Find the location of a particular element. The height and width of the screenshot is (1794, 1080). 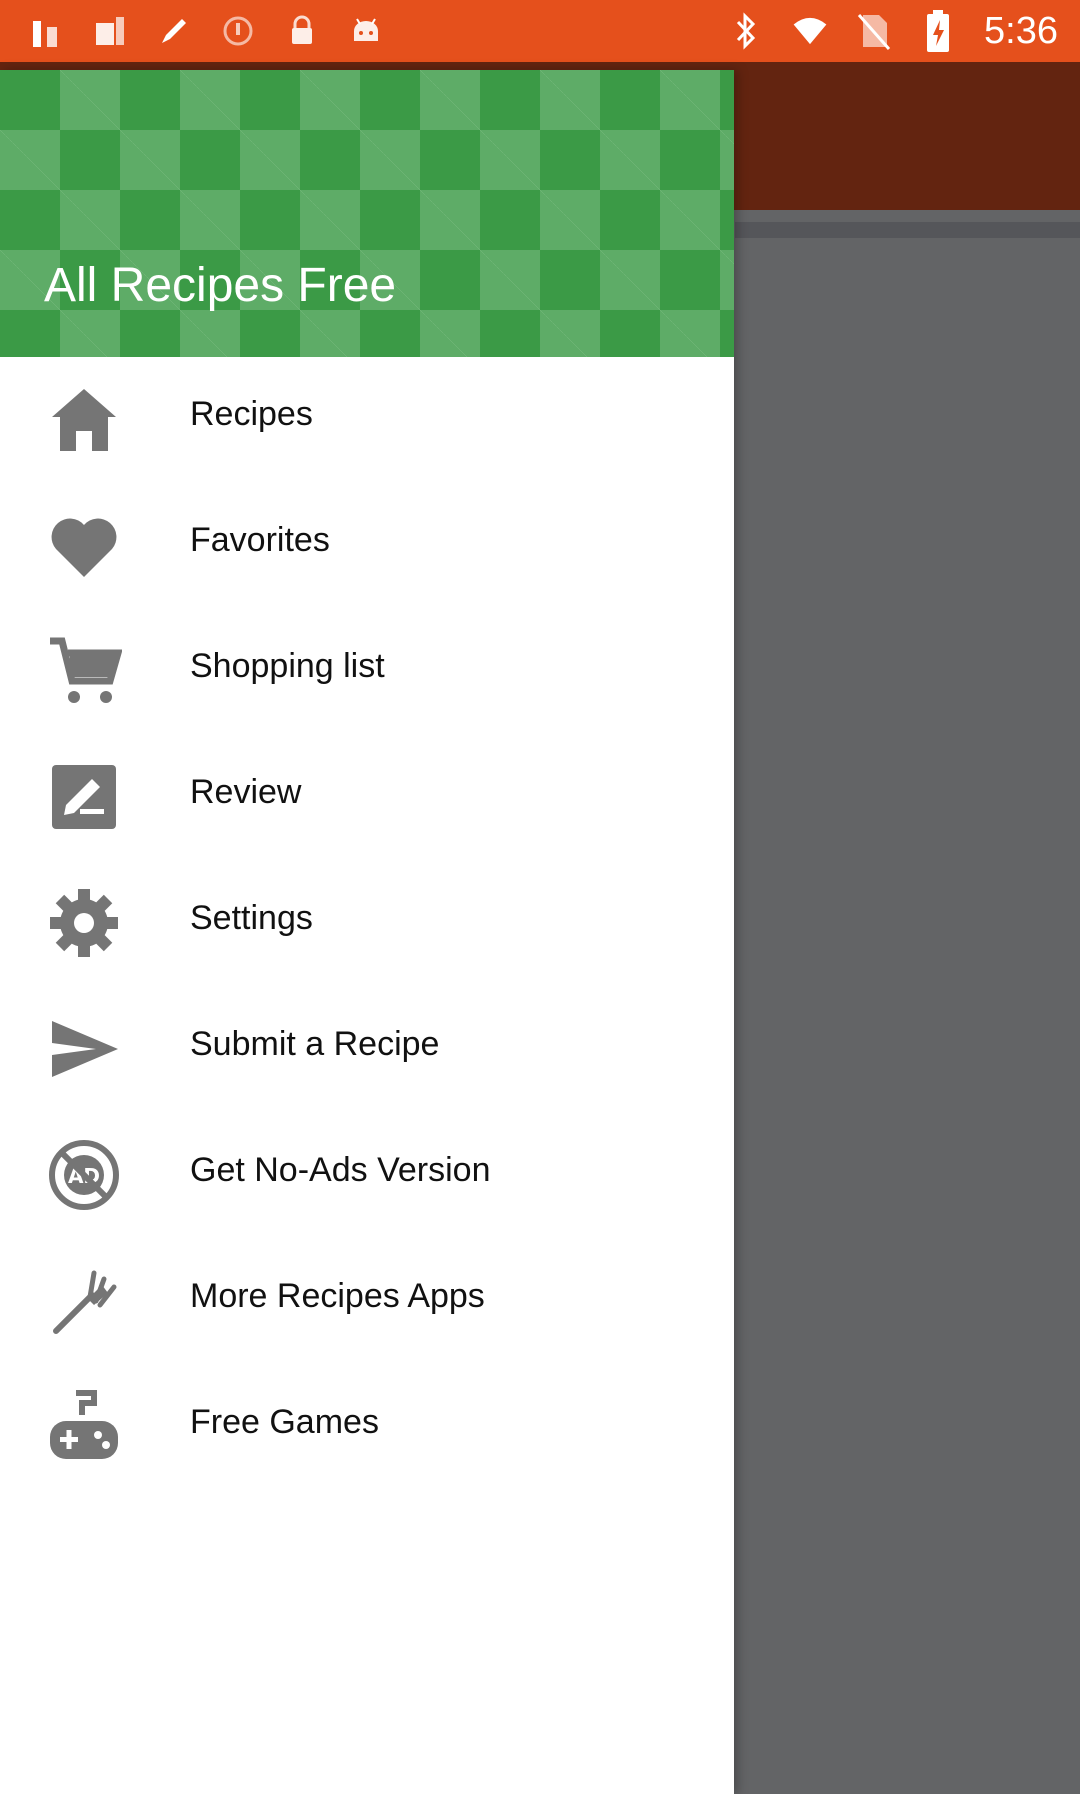

menu-item-label: Recipes is located at coordinates (251, 414).